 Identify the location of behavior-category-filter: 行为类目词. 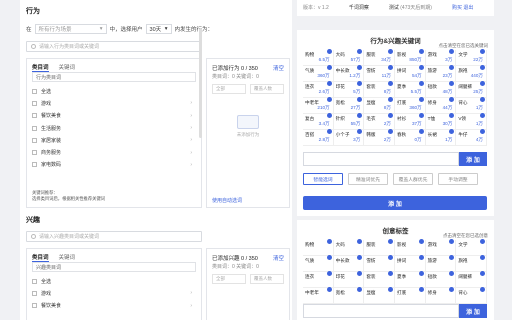
(114, 77).